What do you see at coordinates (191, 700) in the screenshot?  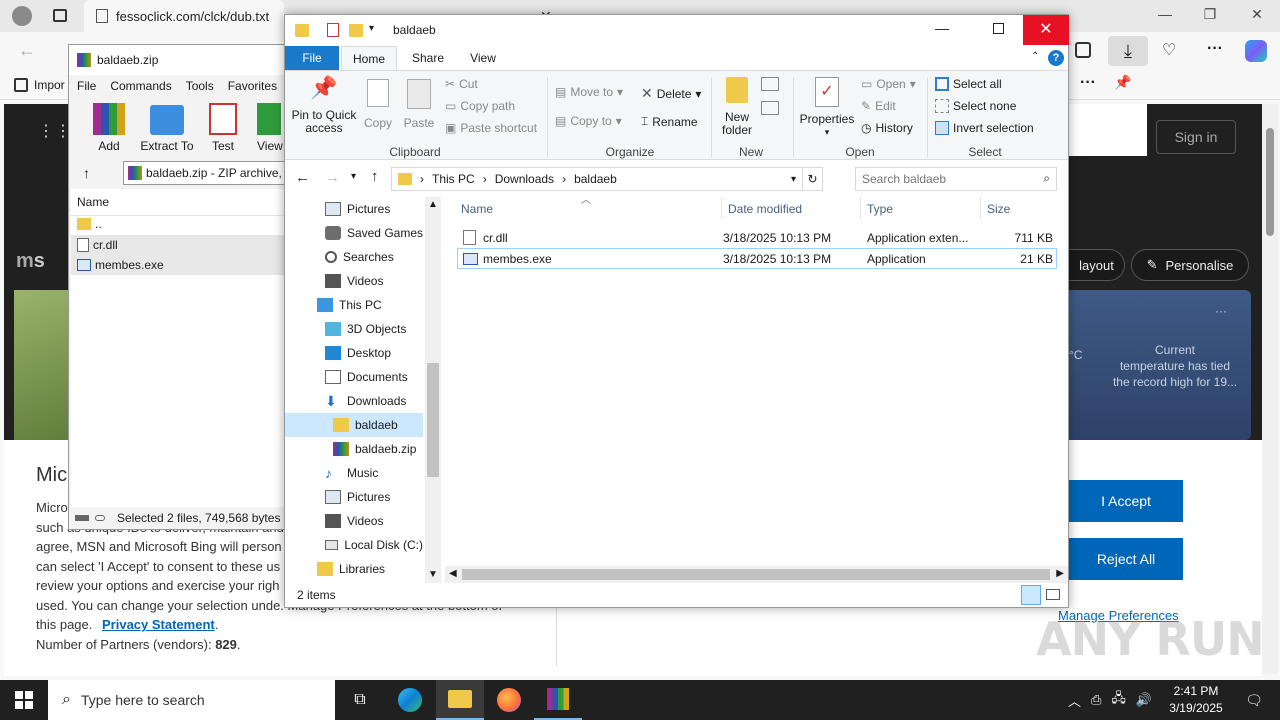 I see `taskbar-search: ⌕ Type here to search` at bounding box center [191, 700].